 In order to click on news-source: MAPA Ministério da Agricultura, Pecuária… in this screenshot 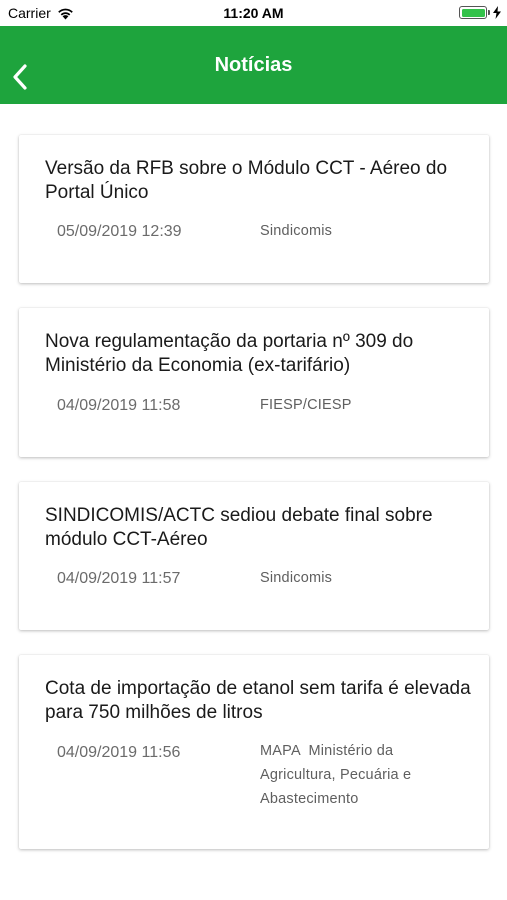, I will do `click(337, 775)`.